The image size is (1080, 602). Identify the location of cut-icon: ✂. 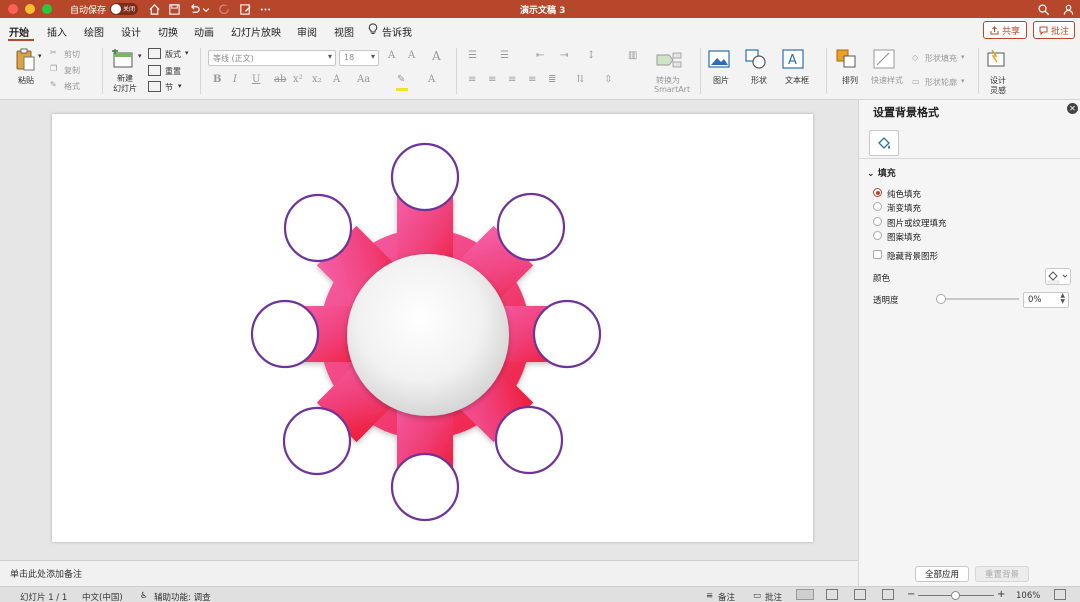
(53, 52).